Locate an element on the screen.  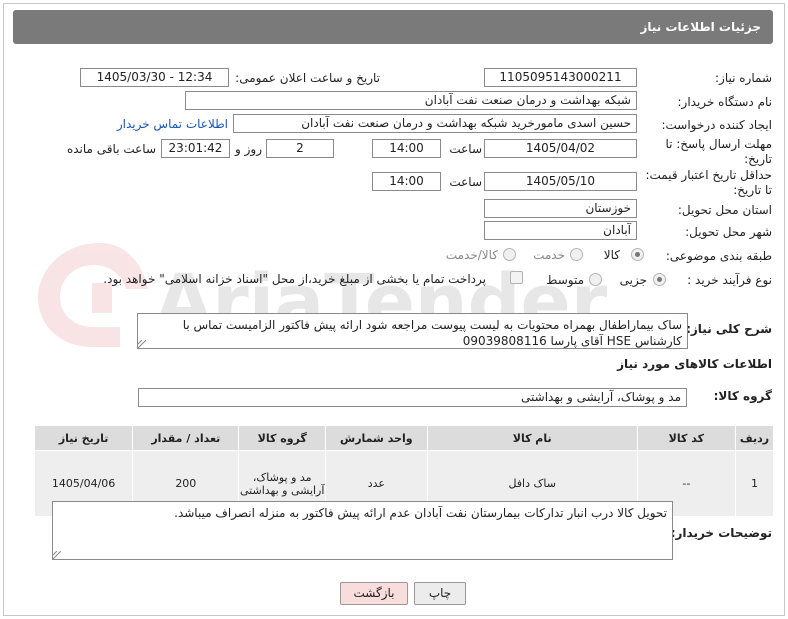
reply-time-label: ساعت is located at coordinates (465, 149).